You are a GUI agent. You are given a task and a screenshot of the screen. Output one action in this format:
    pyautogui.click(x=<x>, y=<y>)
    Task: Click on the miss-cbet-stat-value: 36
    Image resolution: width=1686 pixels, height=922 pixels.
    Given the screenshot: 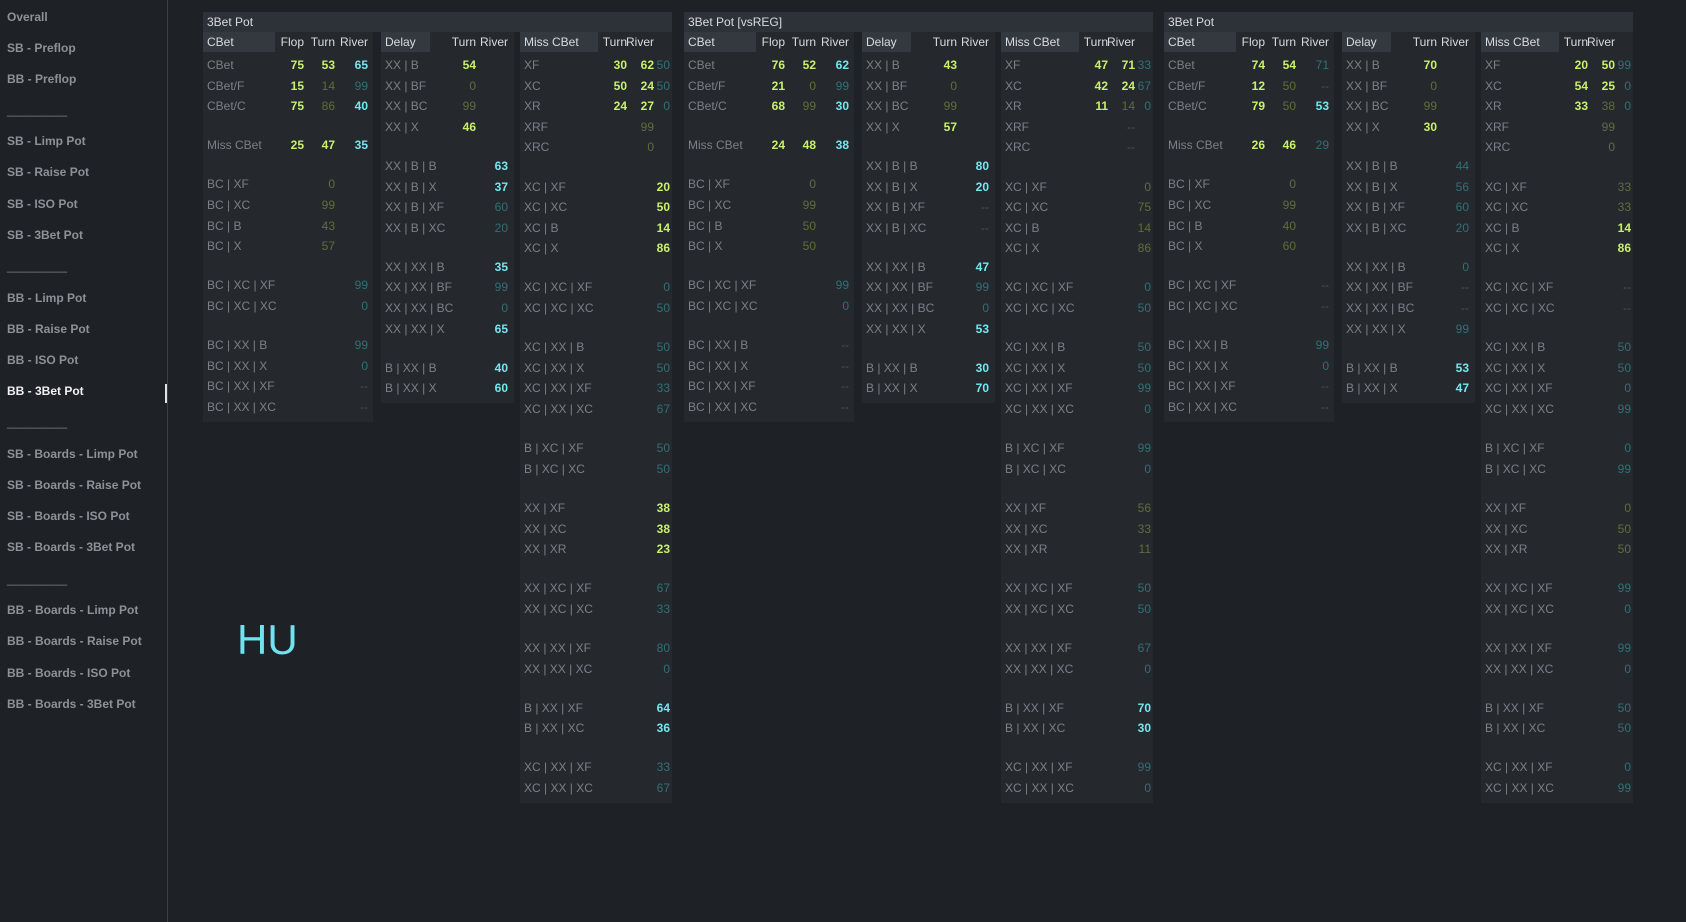 What is the action you would take?
    pyautogui.click(x=650, y=728)
    